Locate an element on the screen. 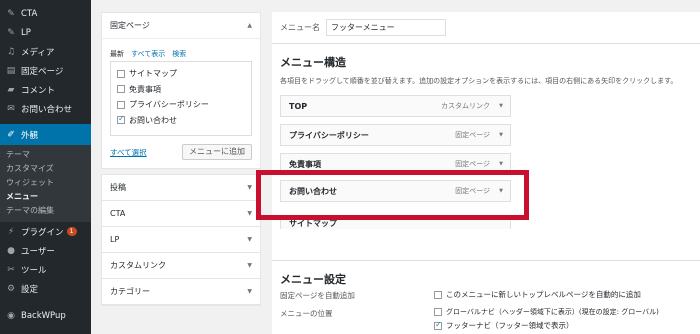  page-option-disclaimer: 免責事項 is located at coordinates (181, 90).